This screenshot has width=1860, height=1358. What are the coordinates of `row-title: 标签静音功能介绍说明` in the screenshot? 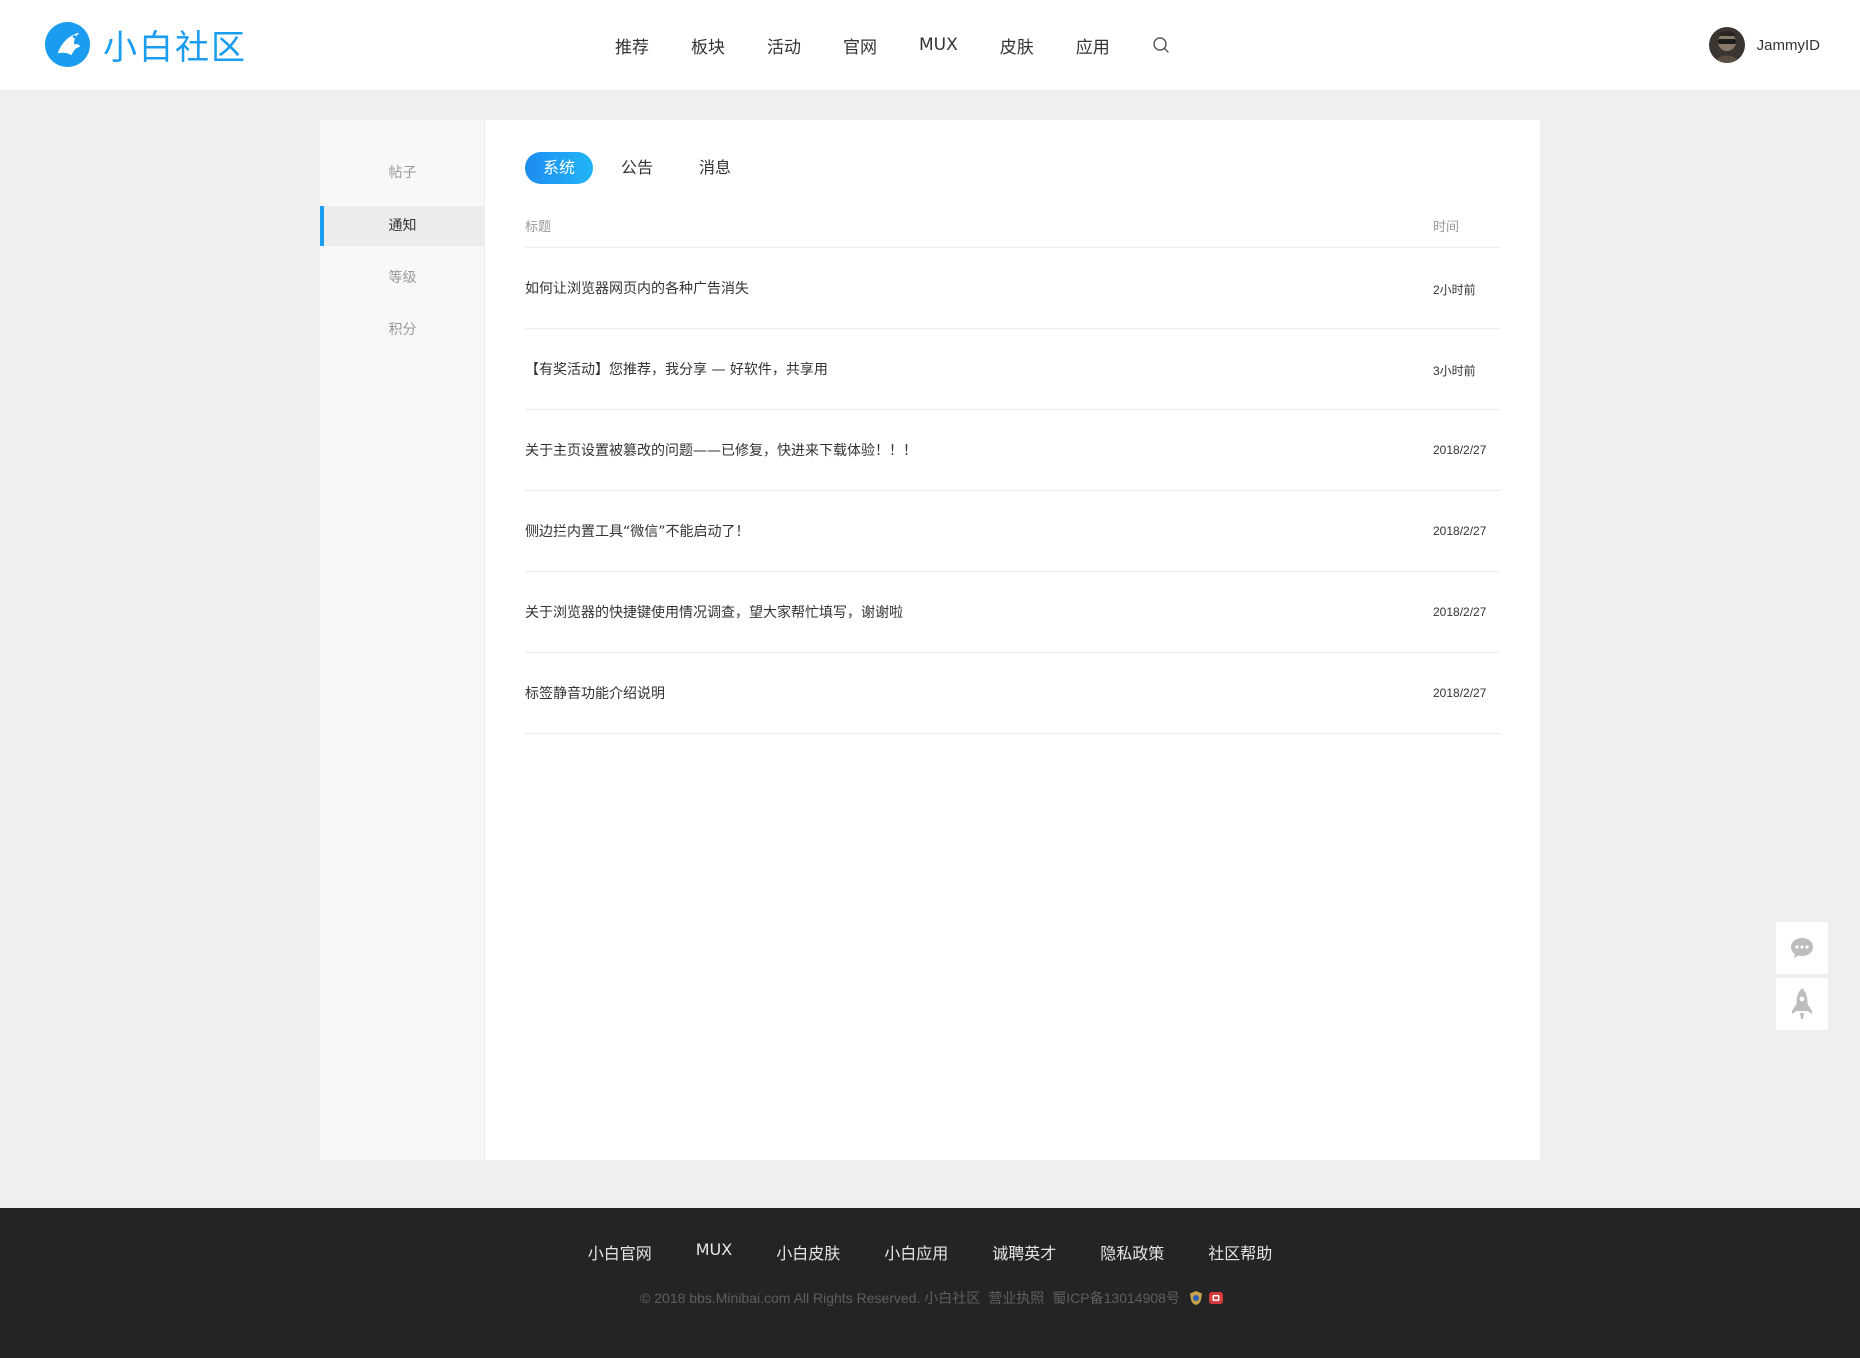 It's located at (595, 693).